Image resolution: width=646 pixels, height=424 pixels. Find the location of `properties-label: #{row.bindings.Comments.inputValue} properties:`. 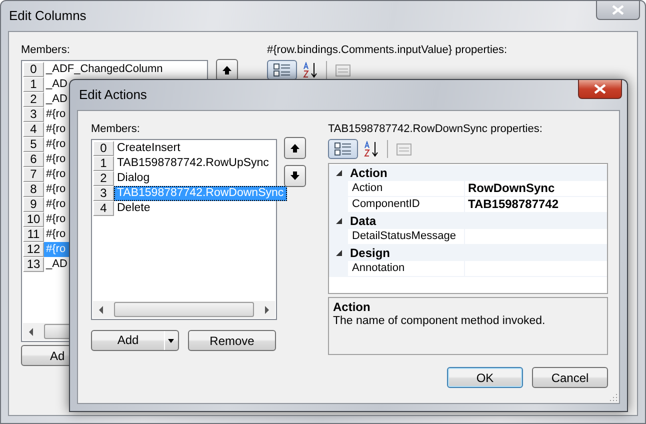

properties-label: #{row.bindings.Comments.inputValue} properties: is located at coordinates (387, 50).